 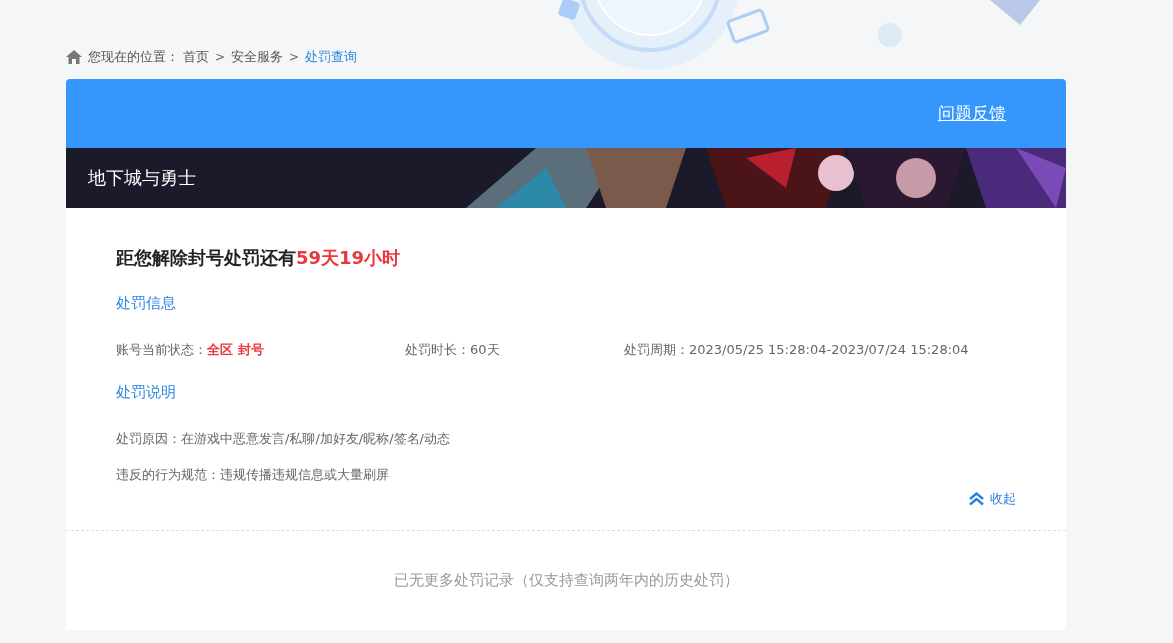 I want to click on no-more-records-note: 已无更多处罚记录（仅支持查询两年内的历史处罚）, so click(x=566, y=581).